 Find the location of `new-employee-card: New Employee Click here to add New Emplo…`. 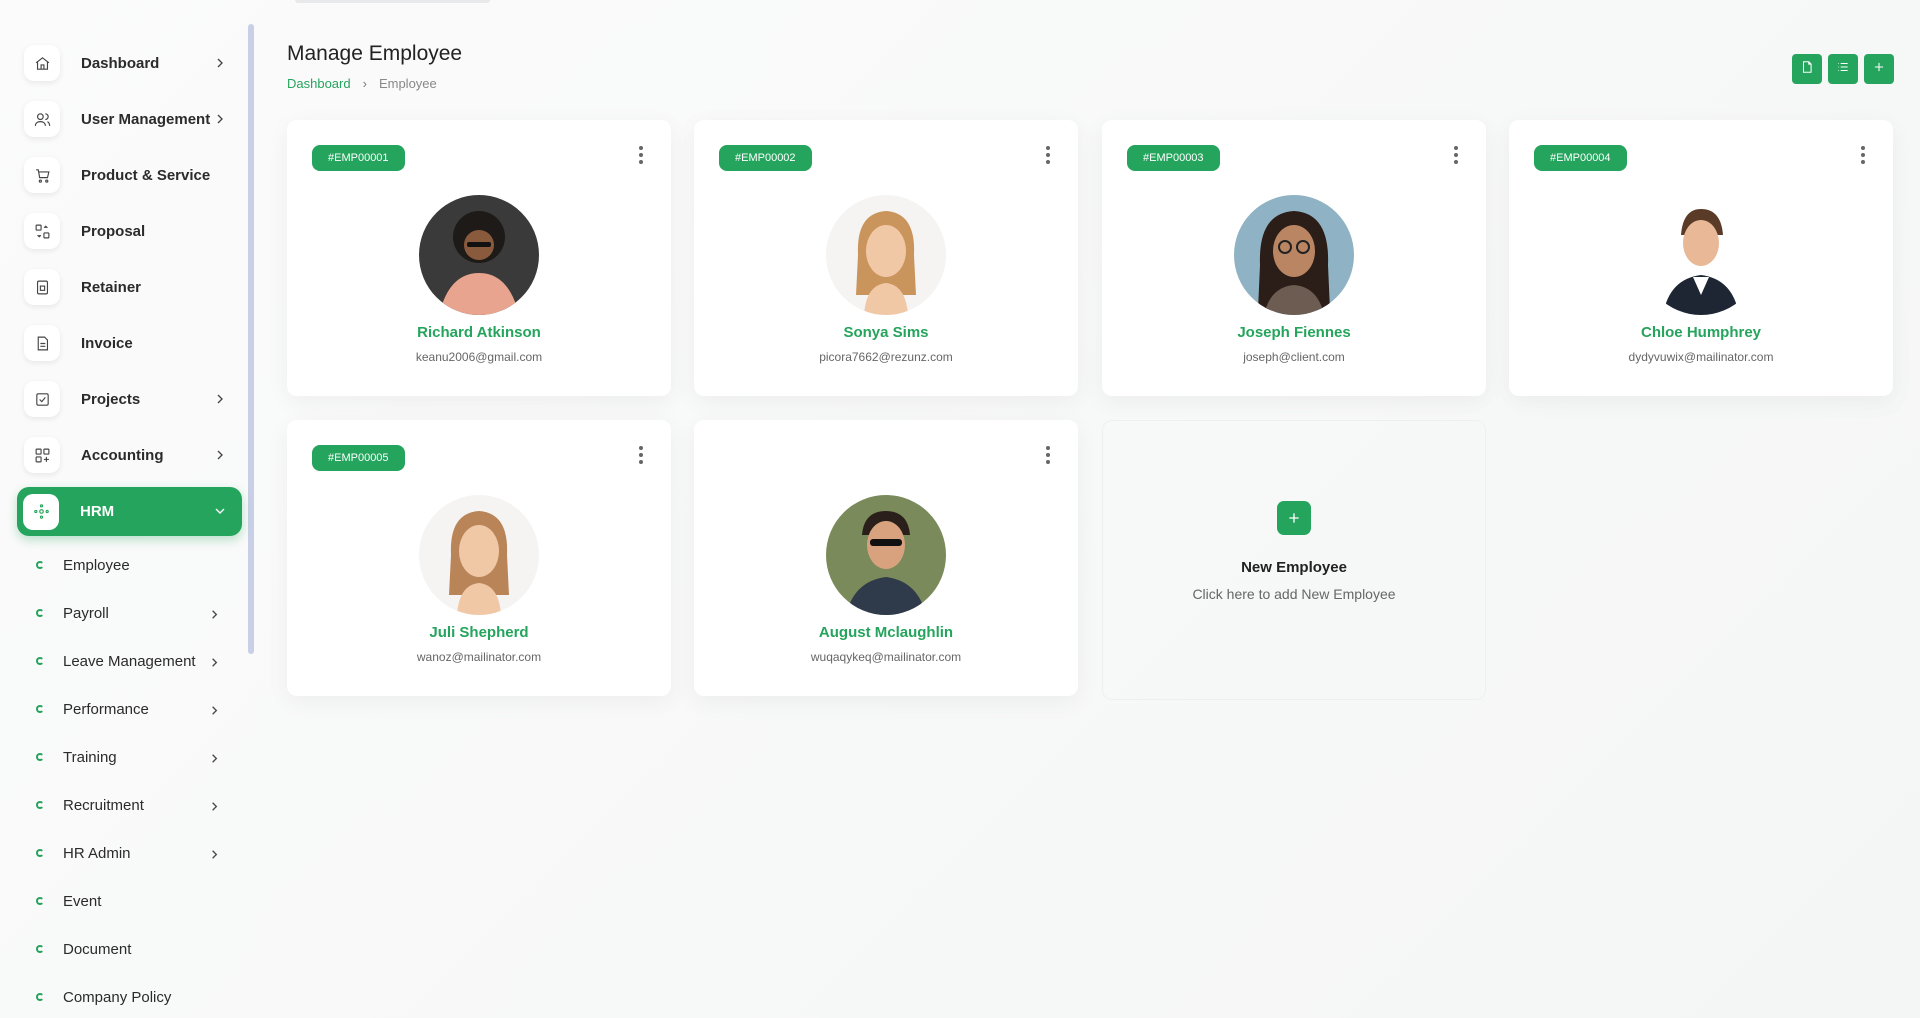

new-employee-card: New Employee Click here to add New Emplo… is located at coordinates (1294, 560).